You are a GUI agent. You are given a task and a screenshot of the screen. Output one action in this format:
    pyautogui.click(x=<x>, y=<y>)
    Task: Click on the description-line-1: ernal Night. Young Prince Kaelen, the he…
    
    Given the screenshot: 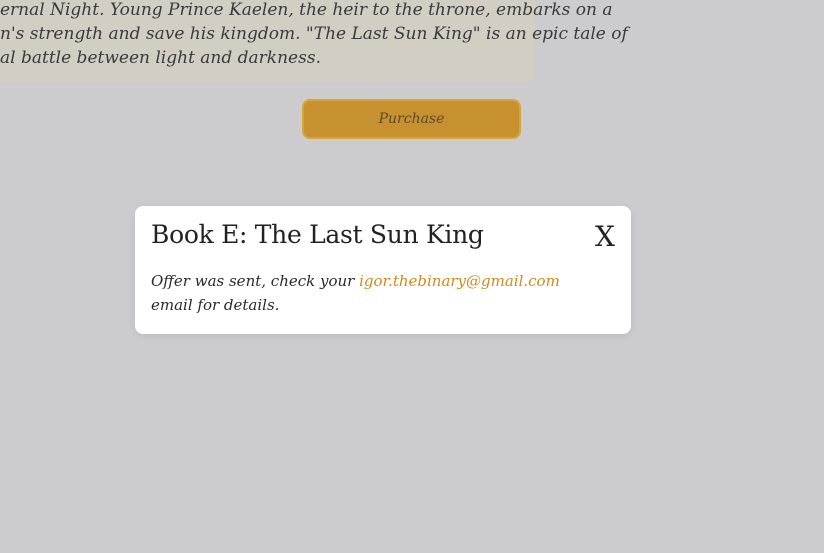 What is the action you would take?
    pyautogui.click(x=306, y=10)
    